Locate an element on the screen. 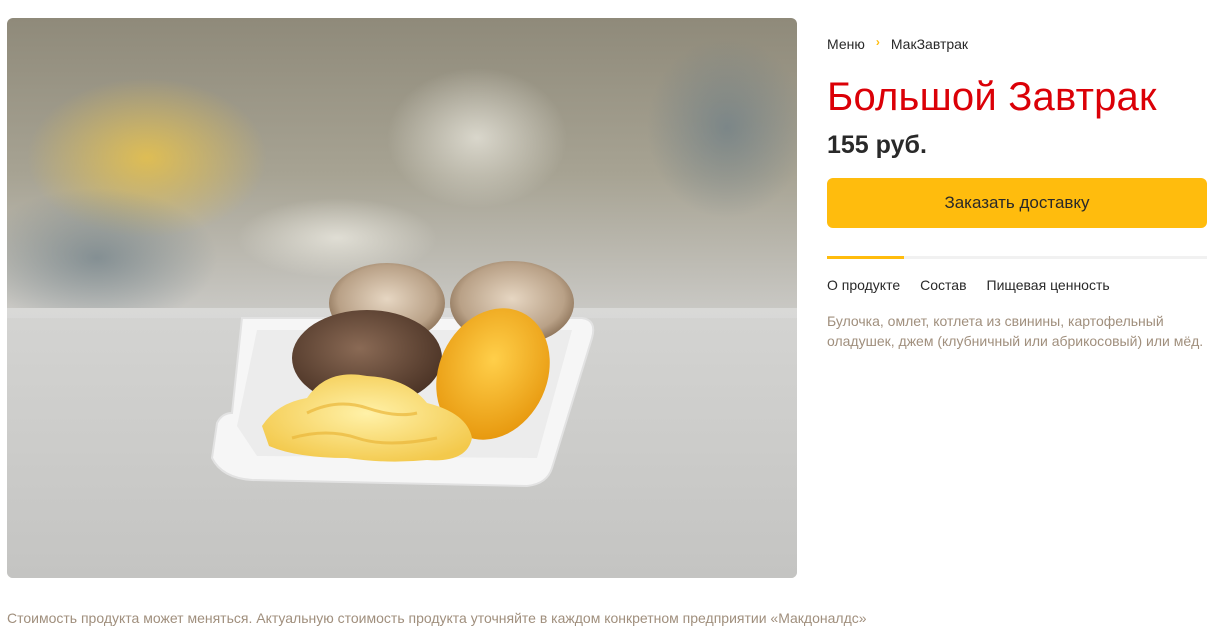  tab-nutrition: Пищевая ценность is located at coordinates (1048, 285).